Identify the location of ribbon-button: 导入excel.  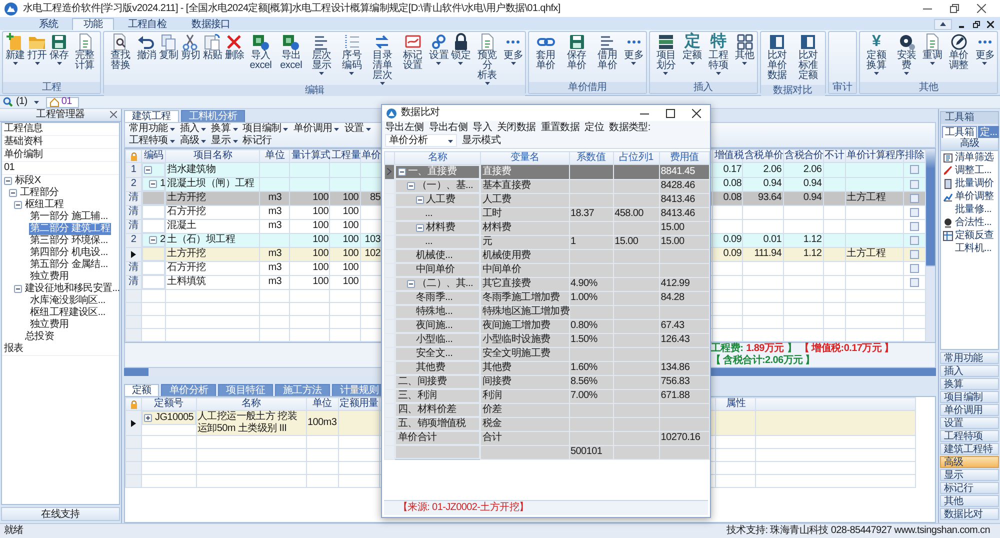
(260, 54).